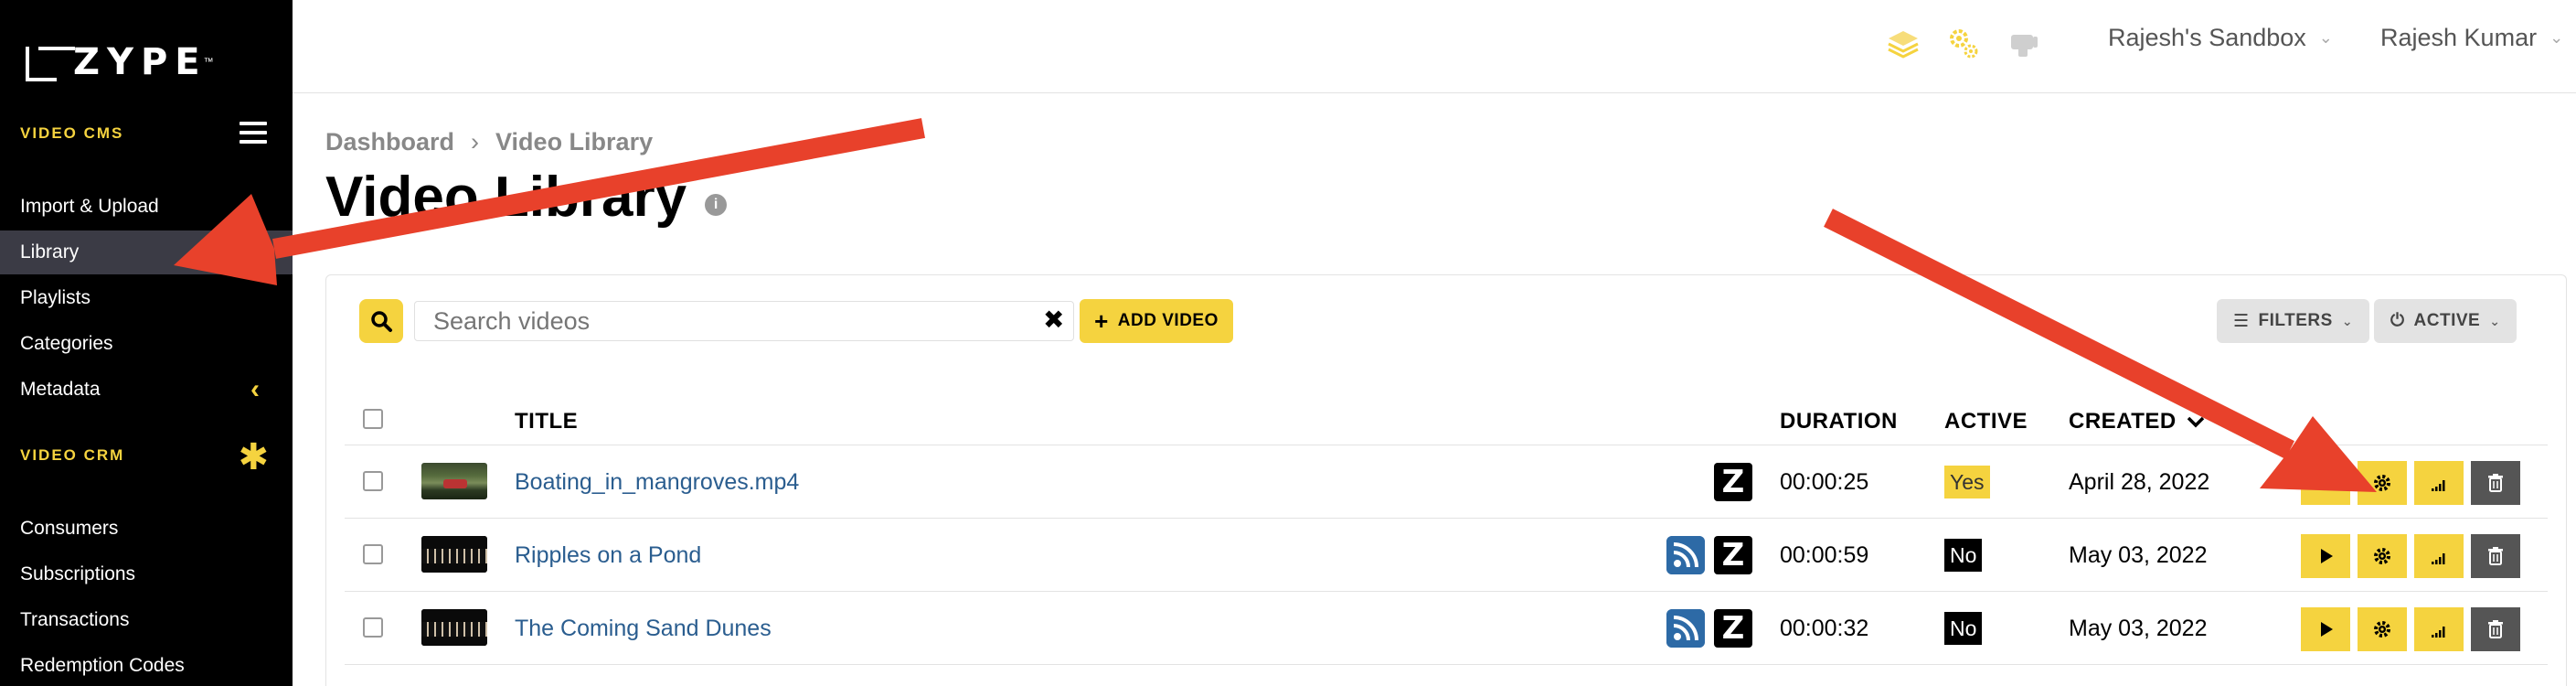 The width and height of the screenshot is (2576, 686). Describe the element at coordinates (2196, 422) in the screenshot. I see `sort-desc-icon` at that location.